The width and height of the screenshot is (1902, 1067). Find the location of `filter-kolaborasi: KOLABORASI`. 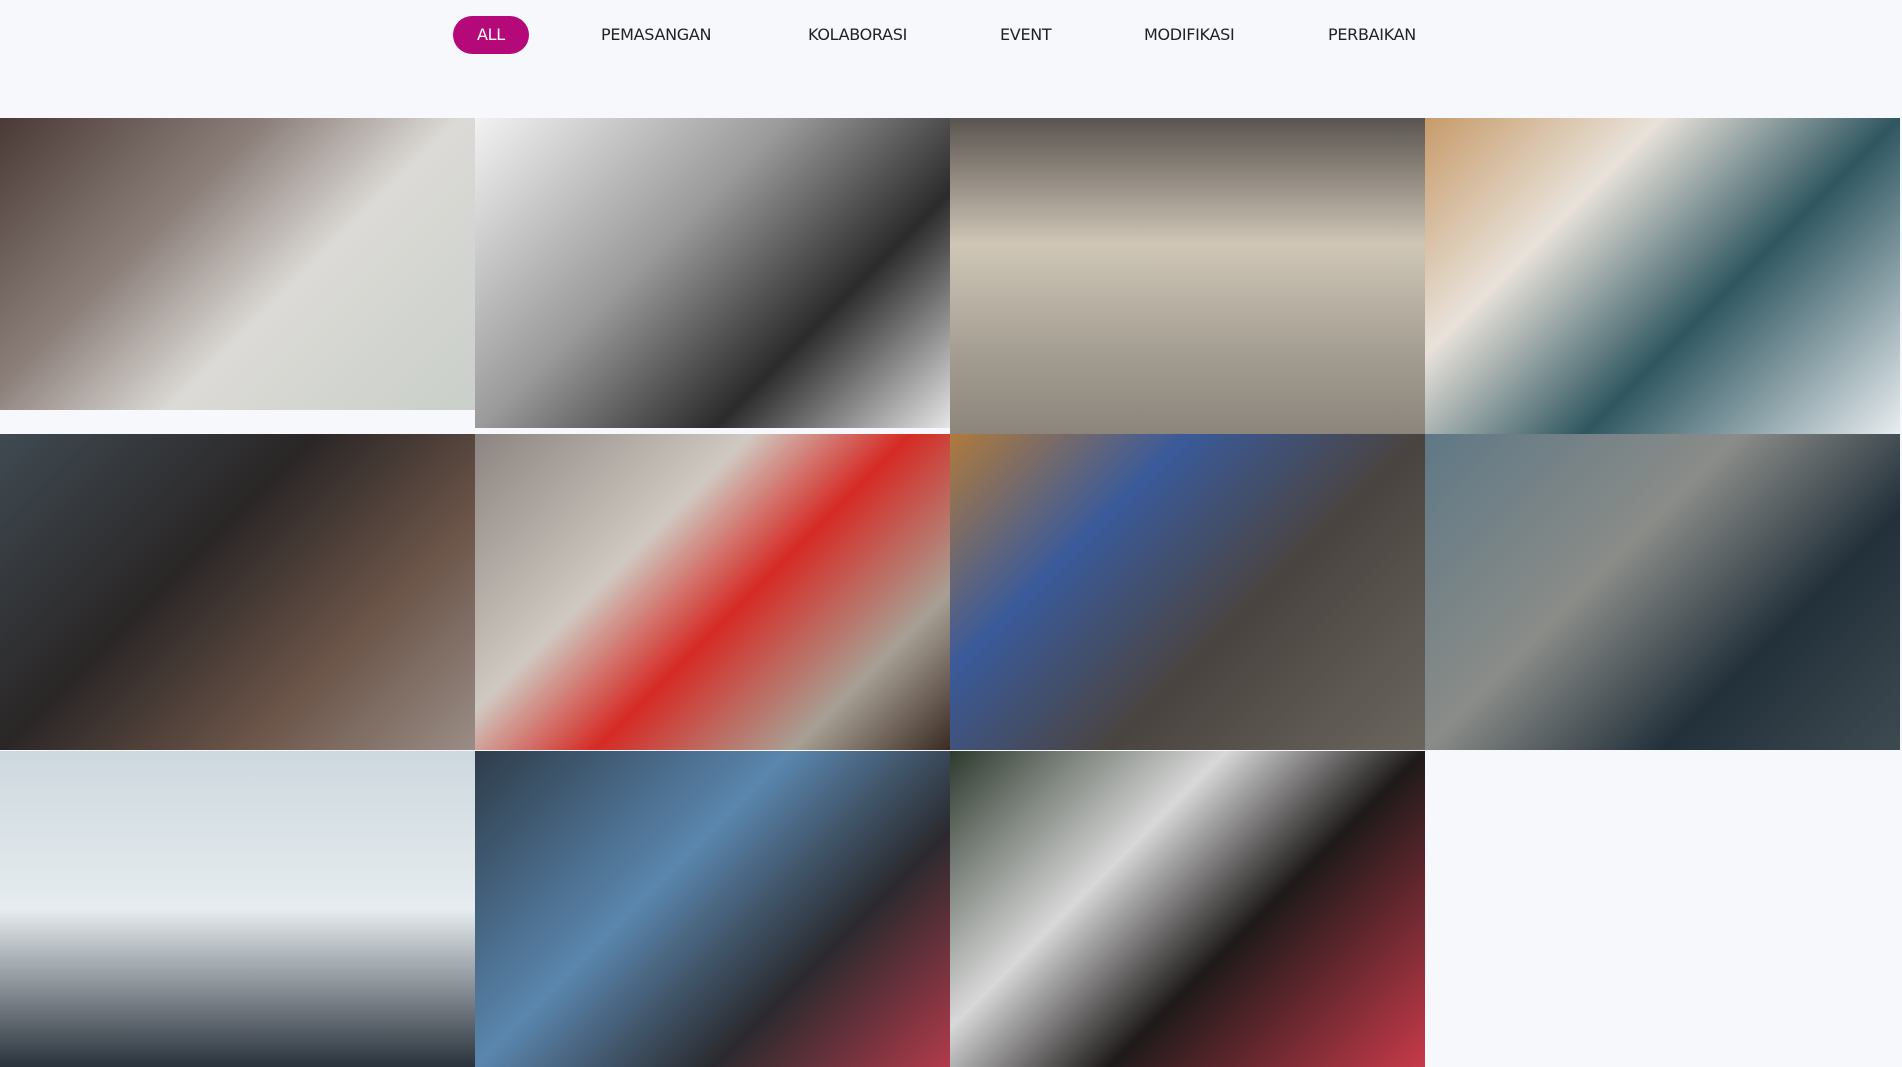

filter-kolaborasi: KOLABORASI is located at coordinates (857, 35).